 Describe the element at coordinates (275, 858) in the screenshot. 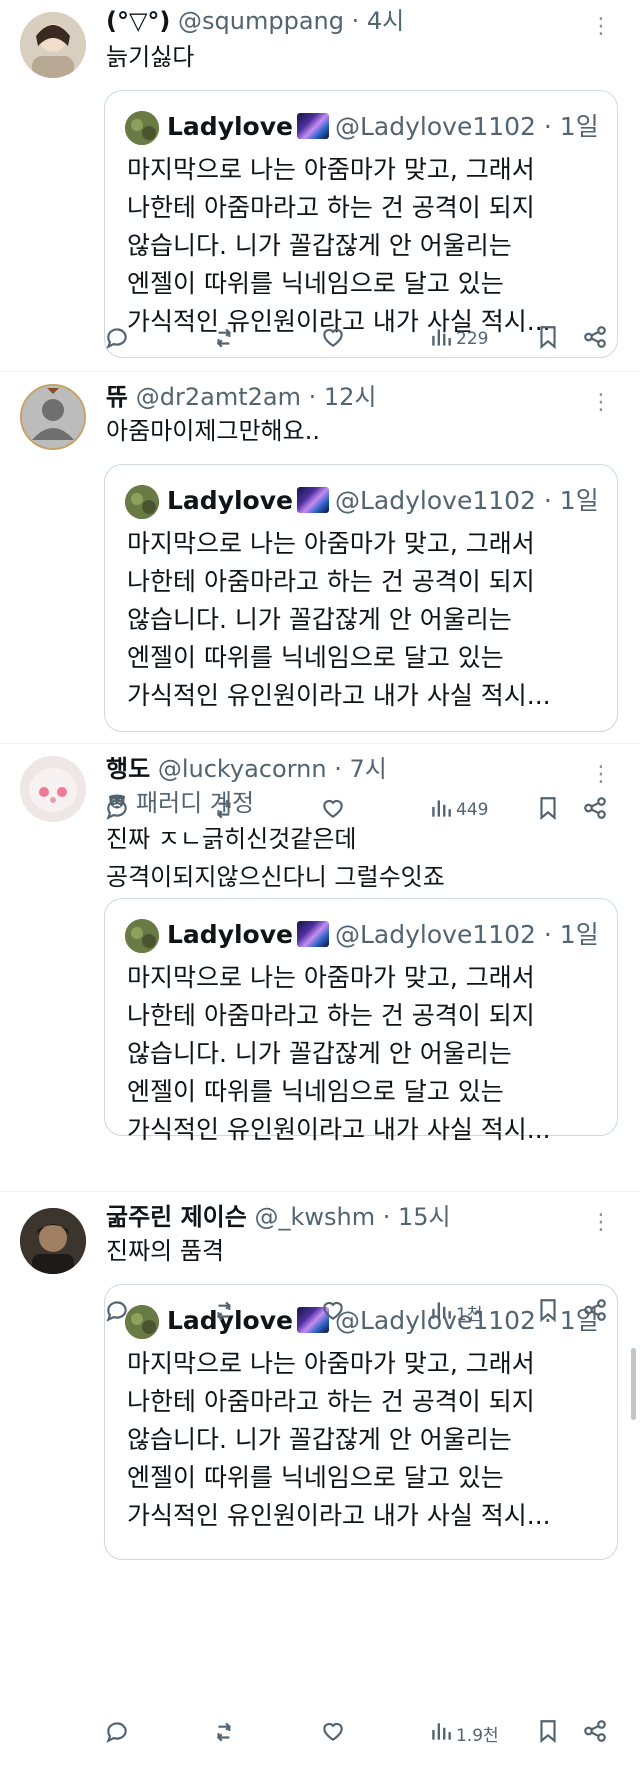

I see `tweet-text: 진짜 ㅈㄴ긁히신것같은데 공격이되지않으신다니 그럴수잇죠` at that location.